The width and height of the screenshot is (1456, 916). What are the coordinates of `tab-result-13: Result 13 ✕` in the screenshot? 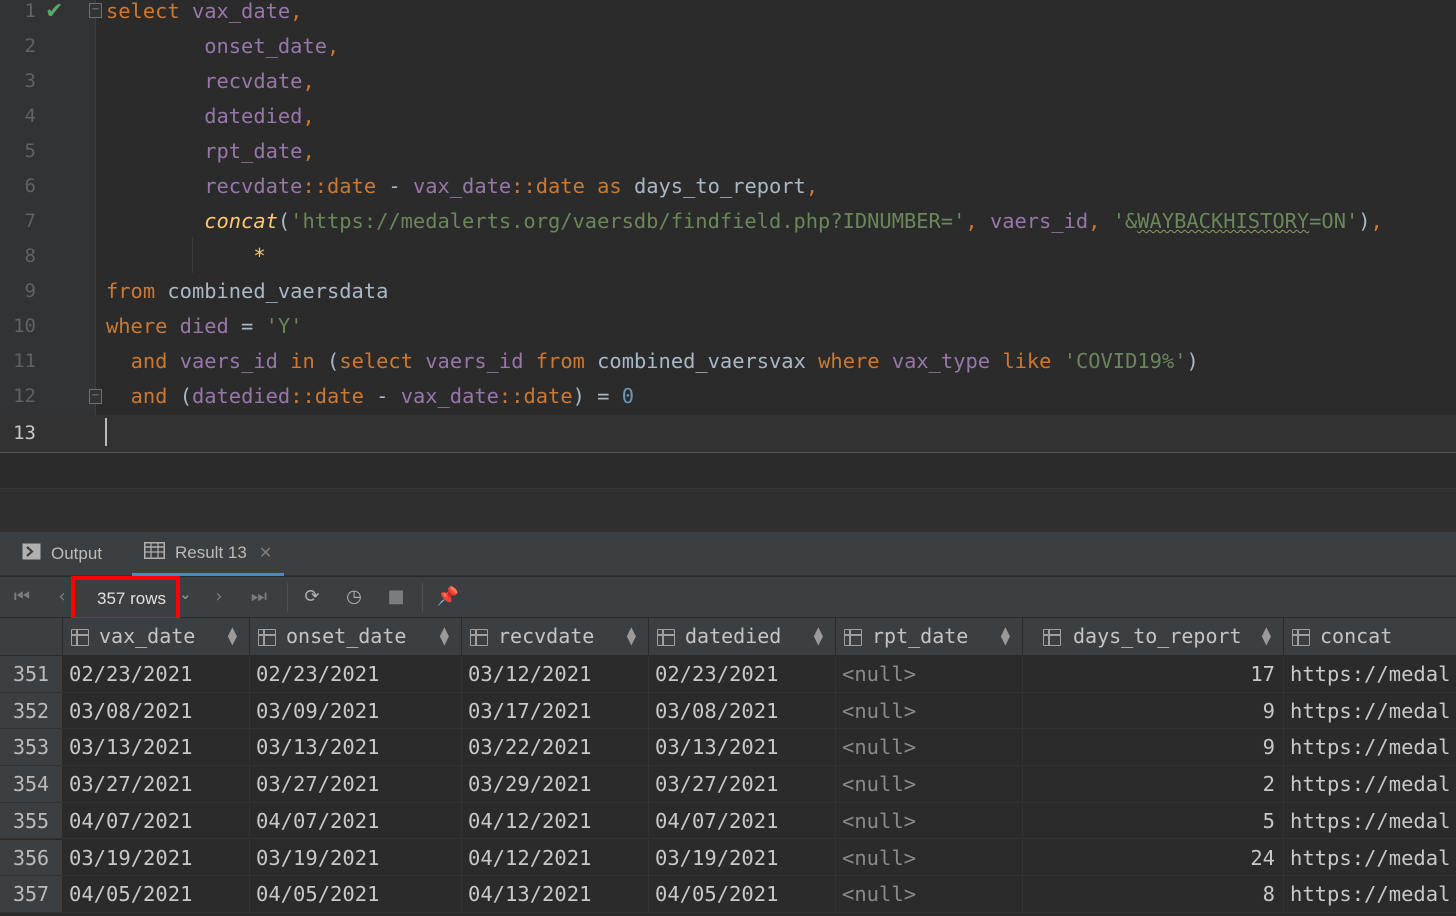 It's located at (208, 554).